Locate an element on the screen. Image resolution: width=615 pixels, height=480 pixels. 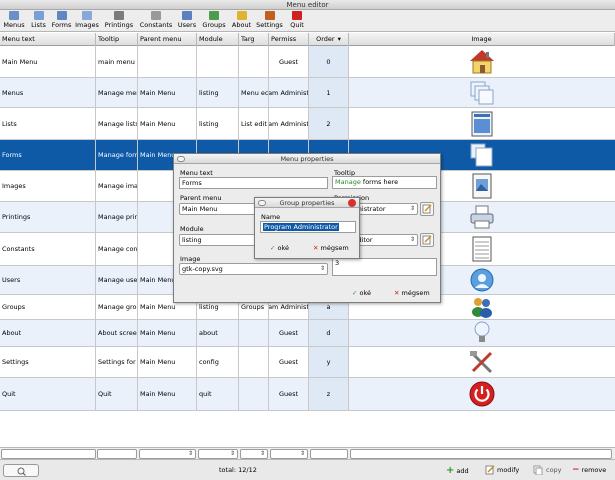
cell-text: Images is located at coordinates (48, 186).